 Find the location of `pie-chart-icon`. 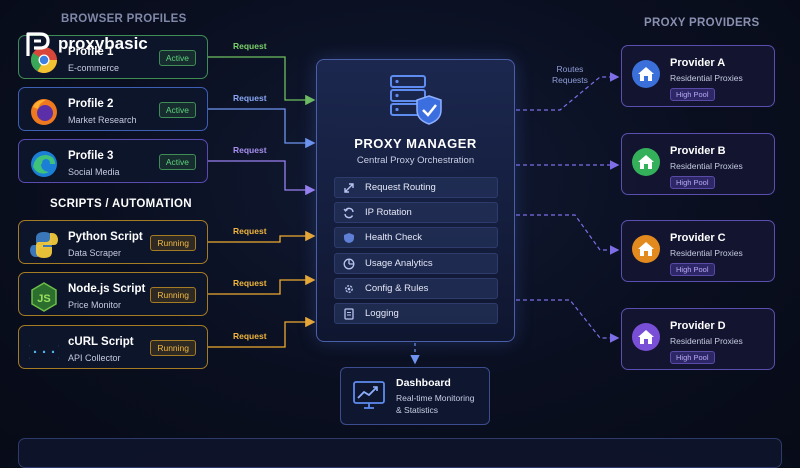

pie-chart-icon is located at coordinates (349, 264).